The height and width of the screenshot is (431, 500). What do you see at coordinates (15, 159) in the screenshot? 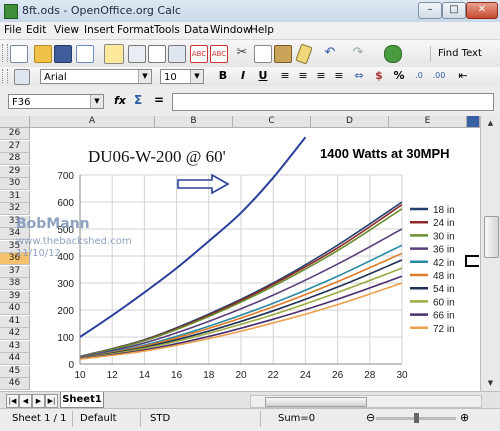
I see `row-header-28: 28` at bounding box center [15, 159].